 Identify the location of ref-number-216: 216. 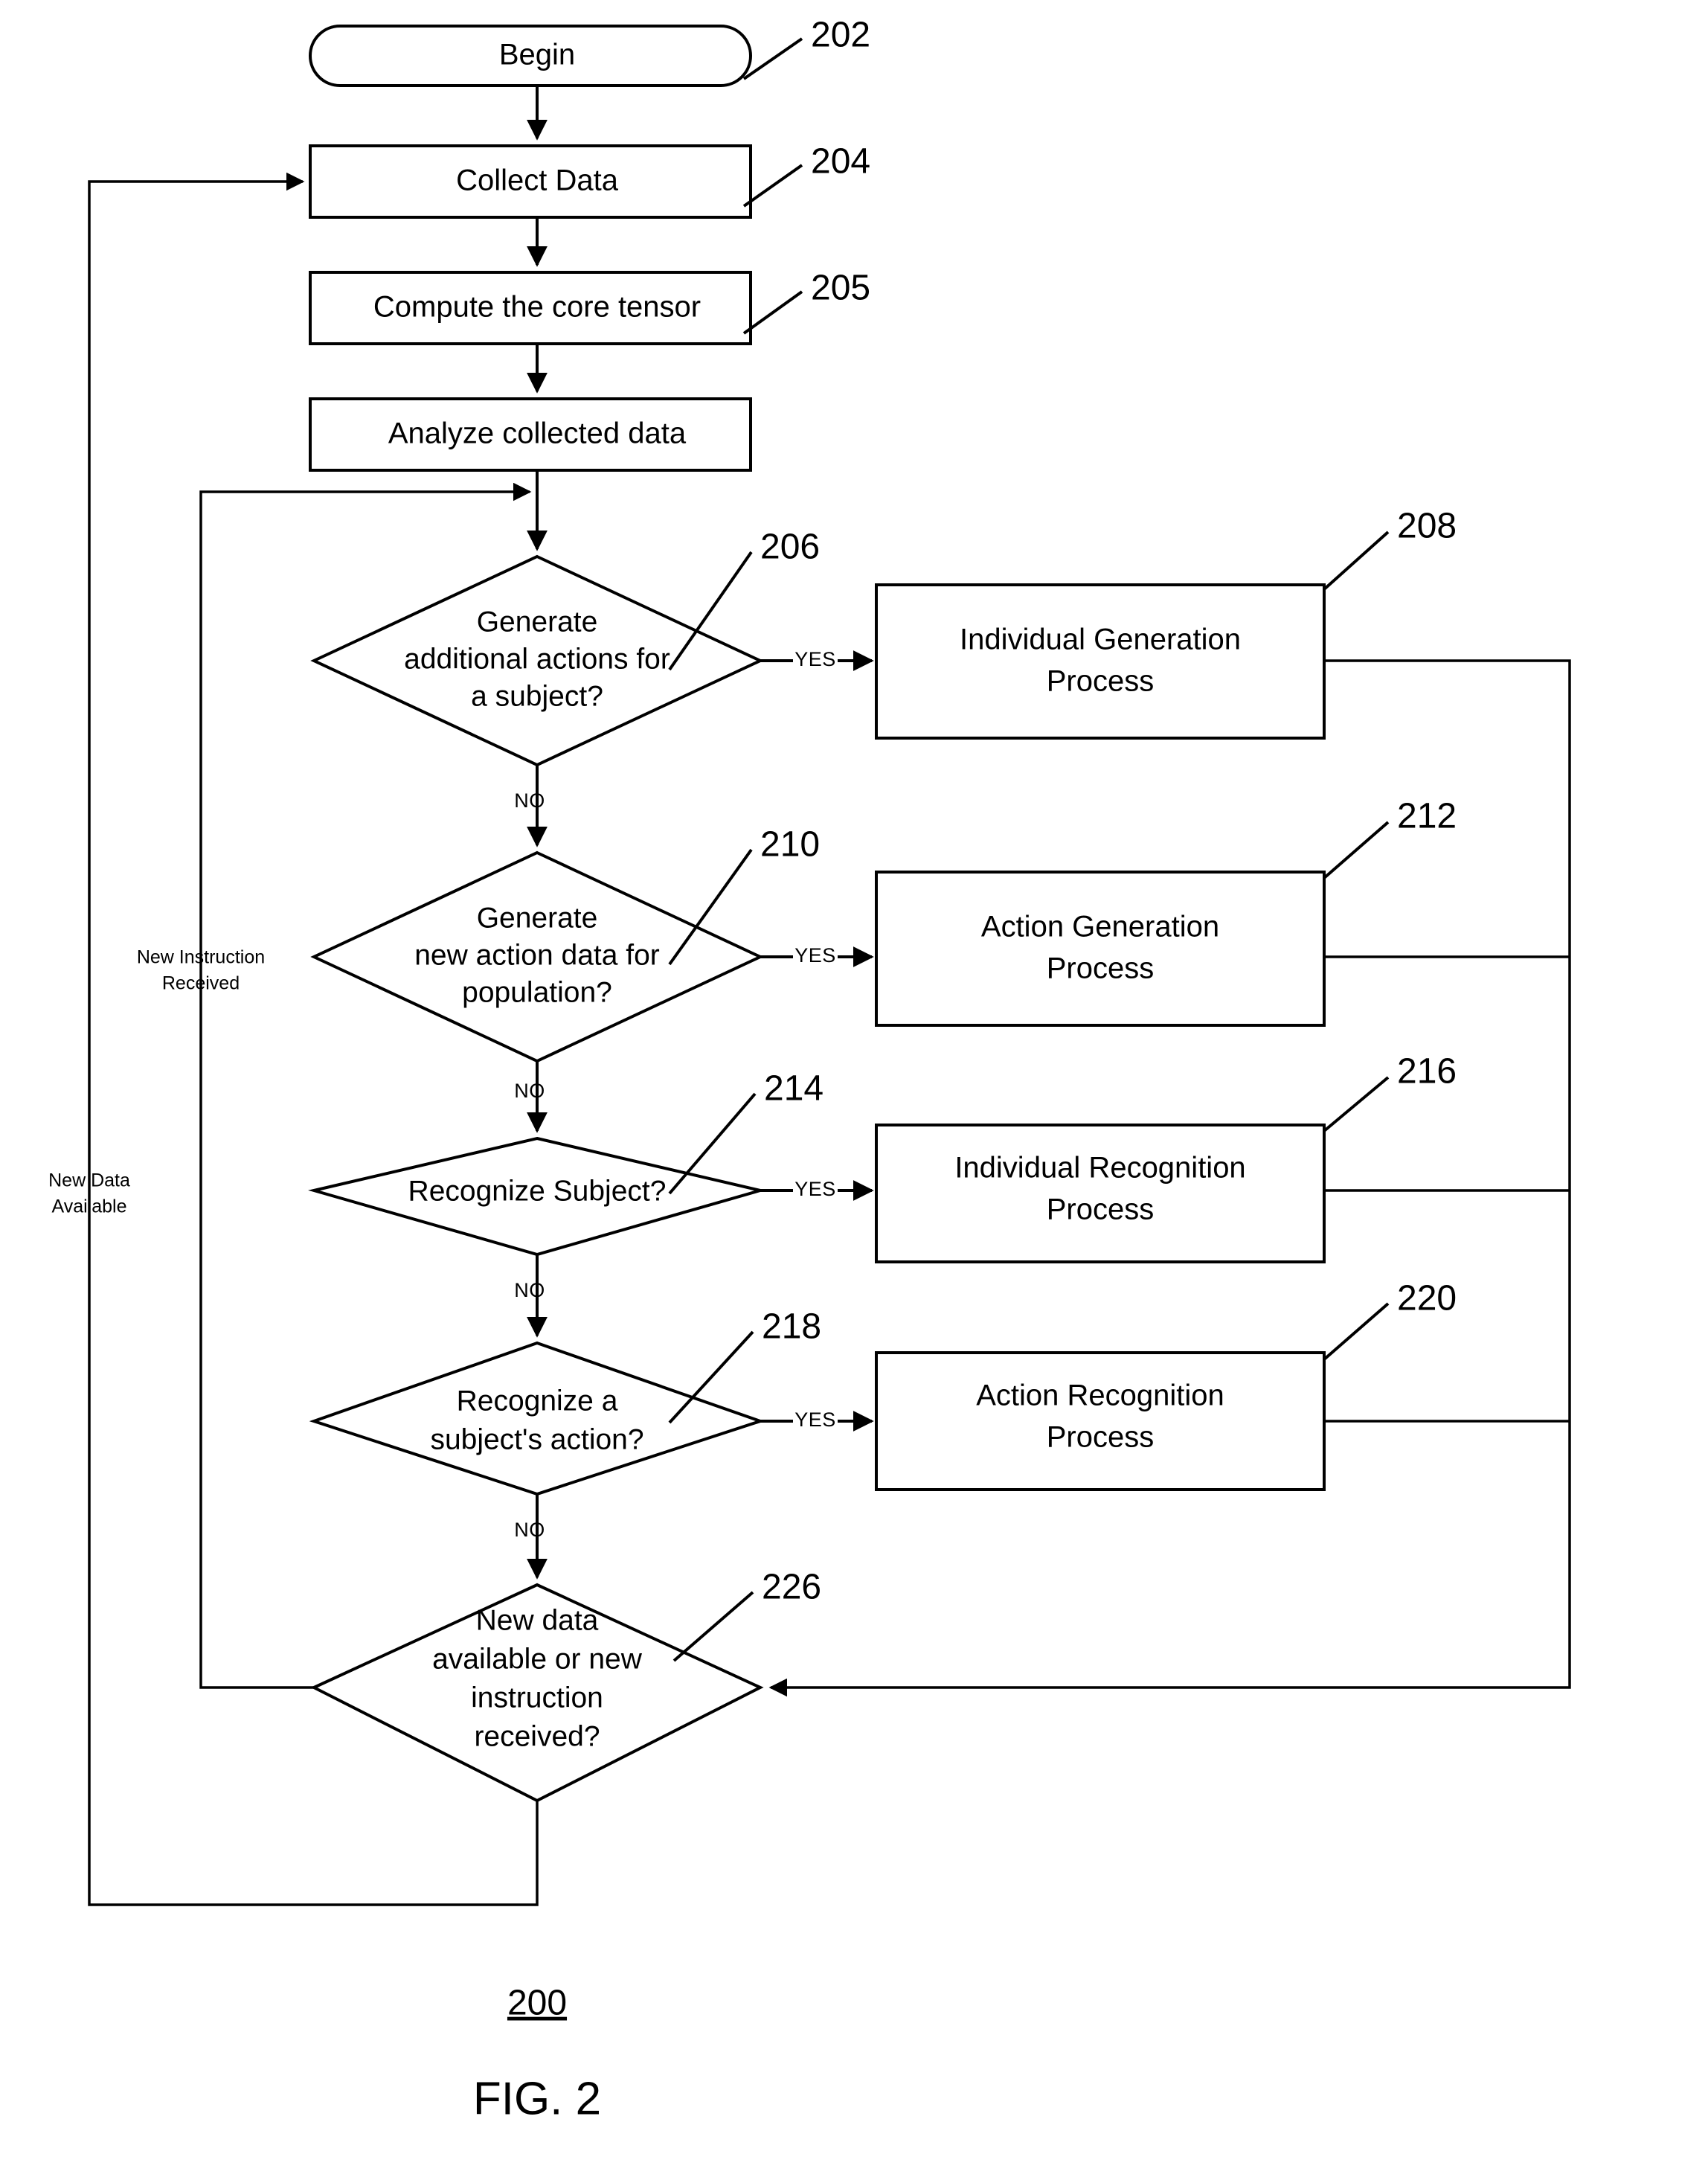
(1427, 1072).